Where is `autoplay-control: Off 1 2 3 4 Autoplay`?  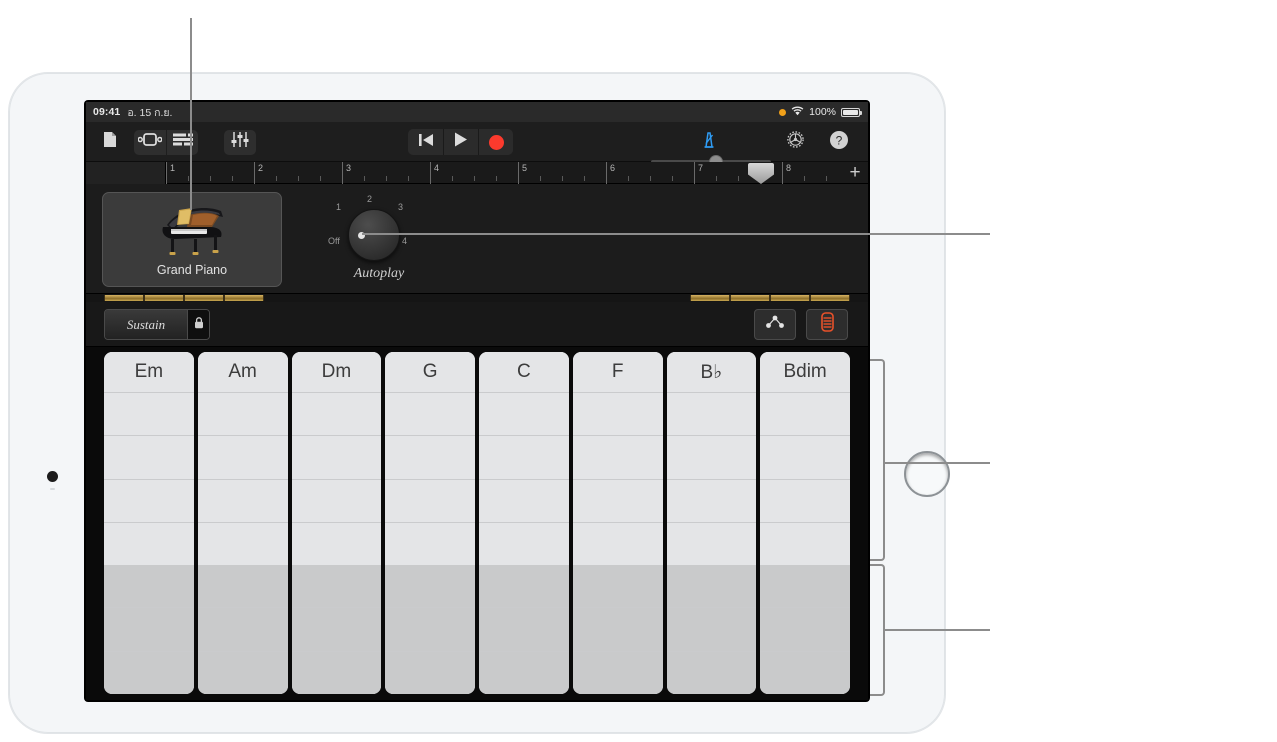 autoplay-control: Off 1 2 3 4 Autoplay is located at coordinates (379, 240).